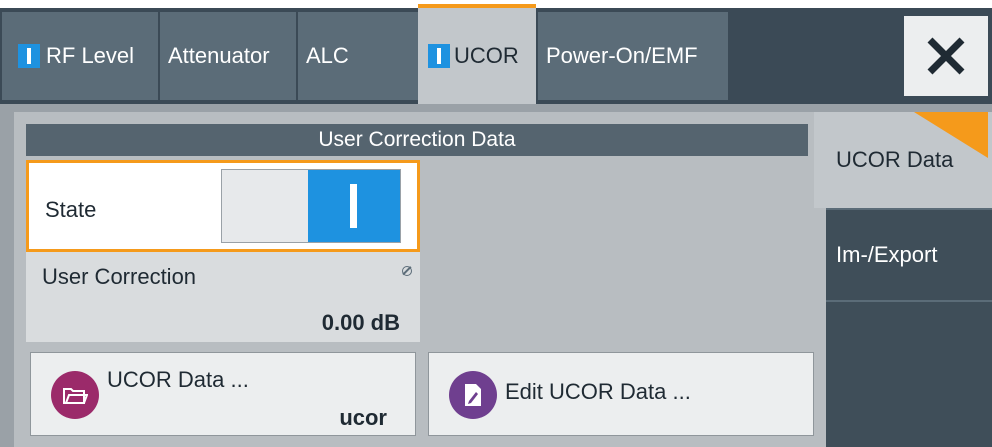  I want to click on state-label: State, so click(71, 209).